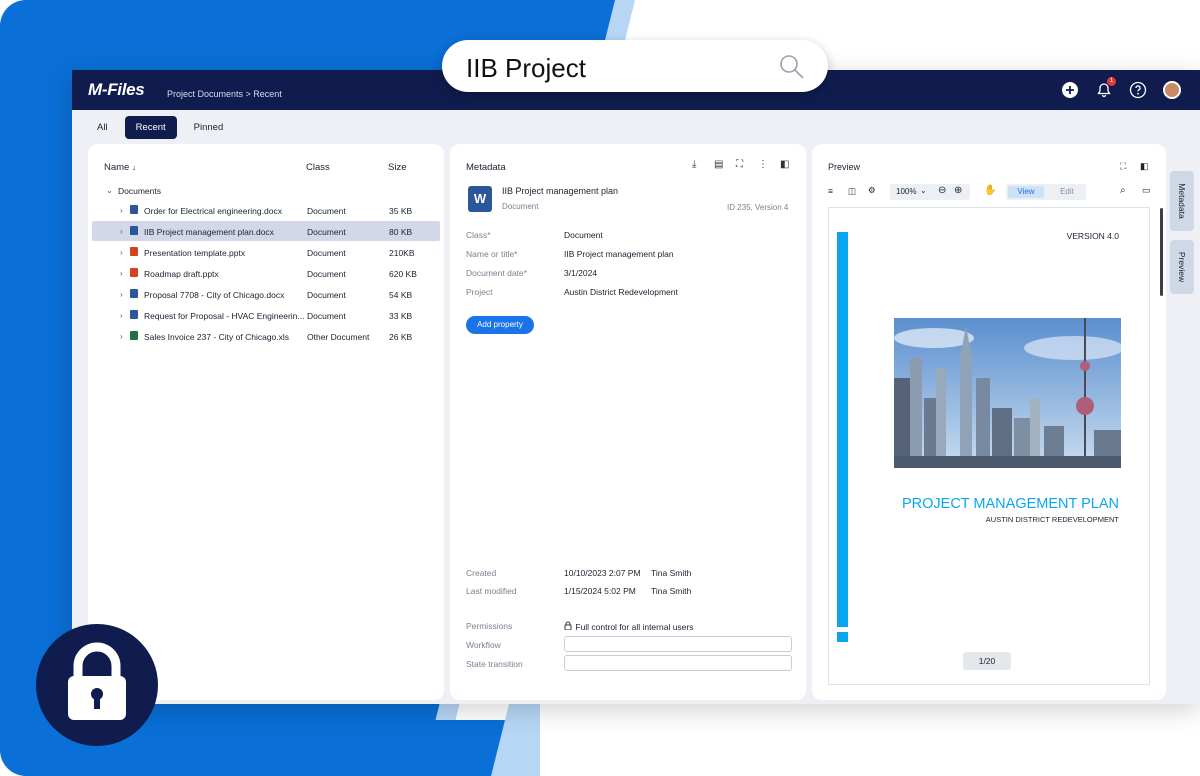  Describe the element at coordinates (844, 167) in the screenshot. I see `preview-header: Preview` at that location.